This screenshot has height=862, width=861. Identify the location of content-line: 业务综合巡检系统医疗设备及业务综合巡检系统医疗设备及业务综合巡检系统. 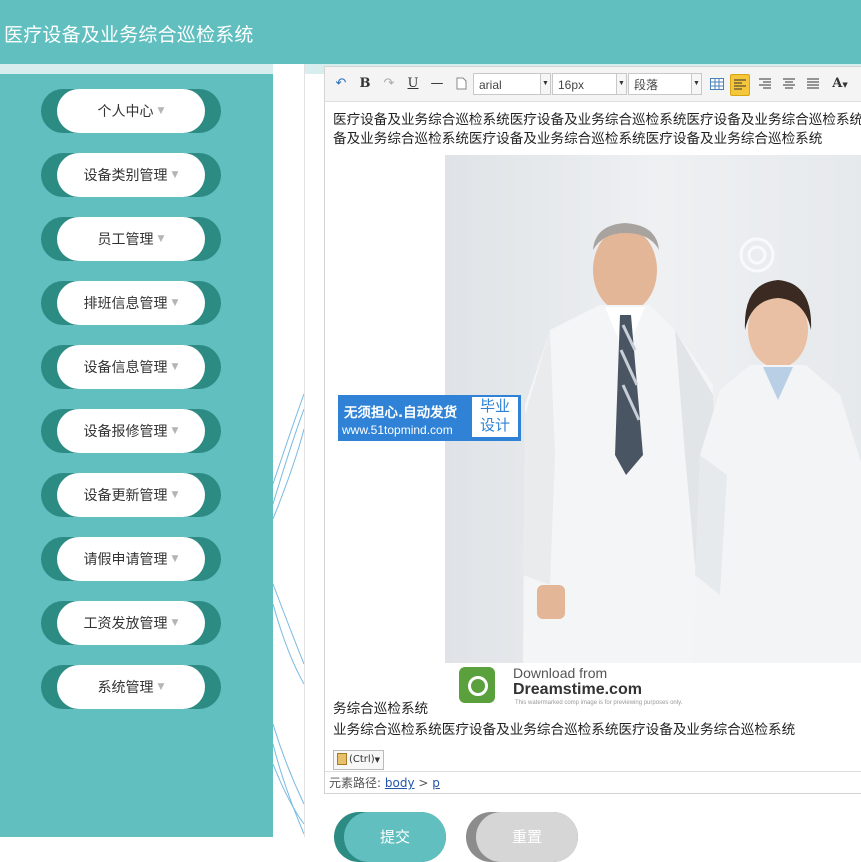
(564, 730).